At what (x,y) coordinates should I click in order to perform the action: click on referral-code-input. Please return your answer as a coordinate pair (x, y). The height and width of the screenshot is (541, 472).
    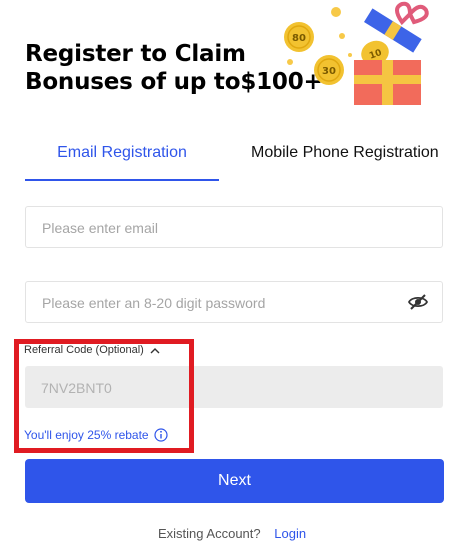
    Looking at the image, I should click on (231, 388).